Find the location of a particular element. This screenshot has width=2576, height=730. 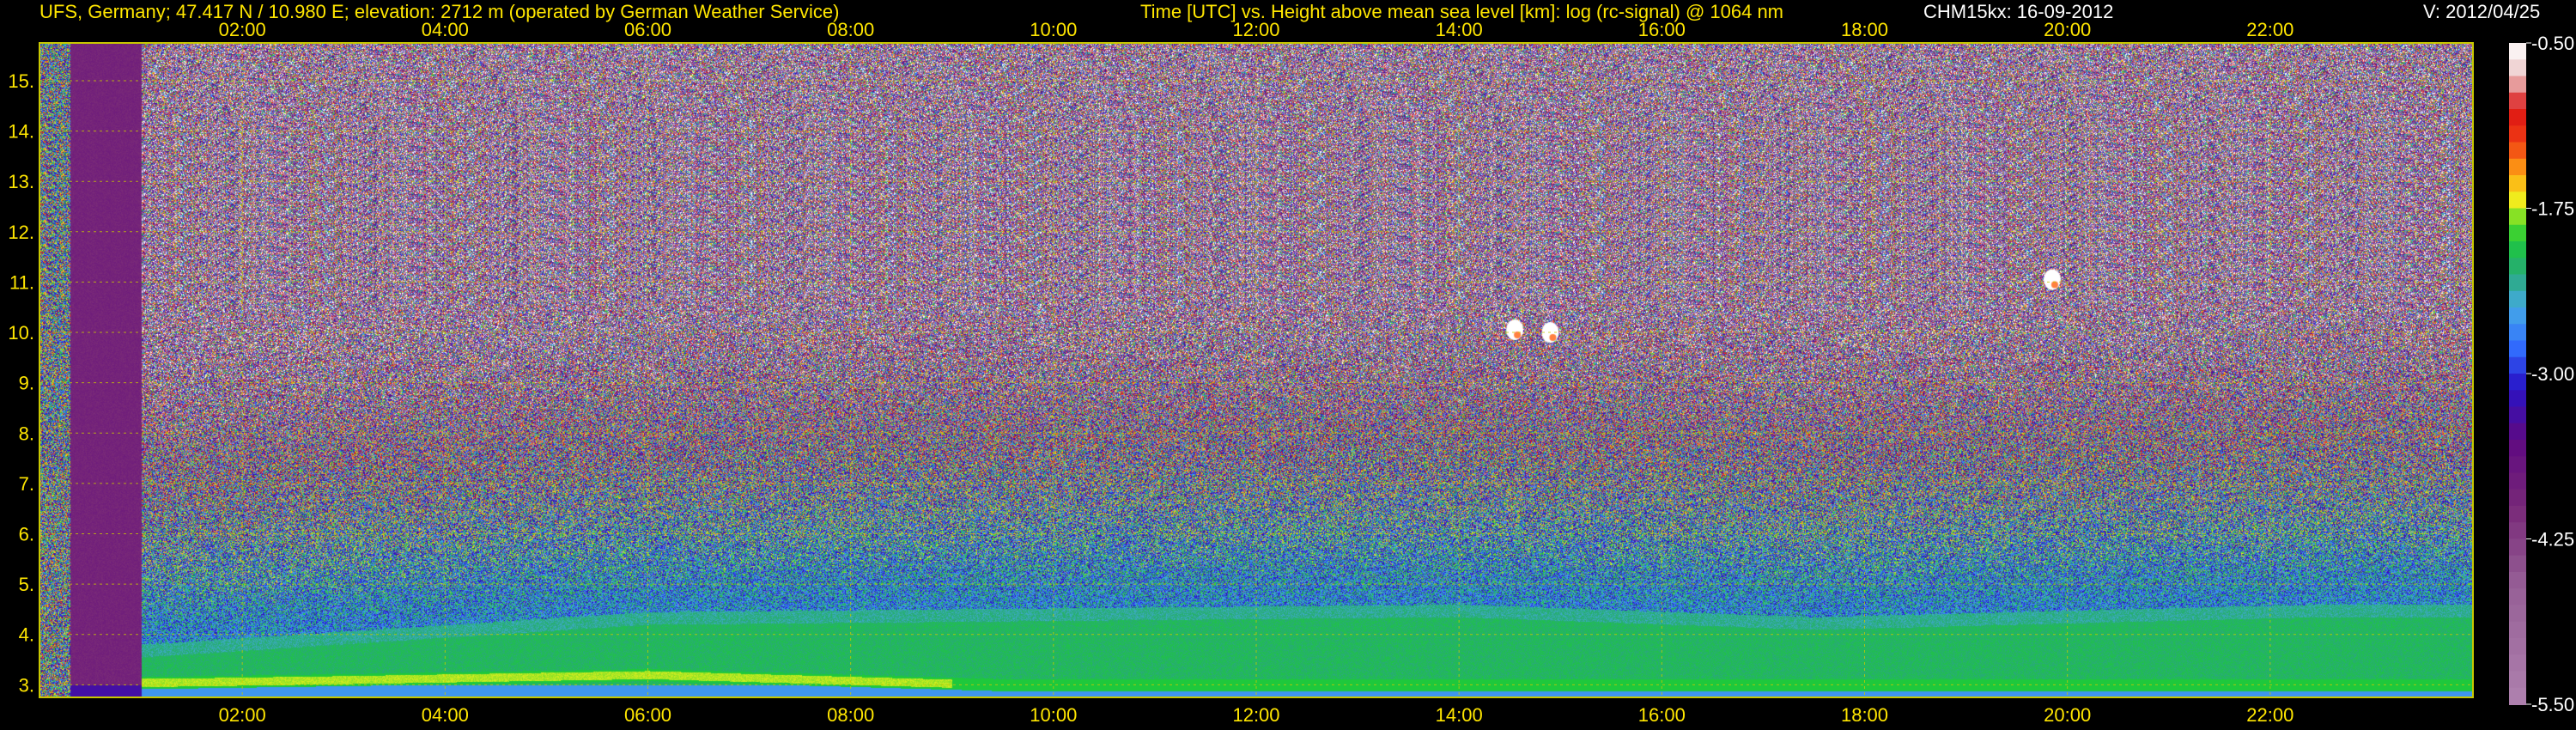

x-tick-label-bottom: 14:00 is located at coordinates (1459, 715).